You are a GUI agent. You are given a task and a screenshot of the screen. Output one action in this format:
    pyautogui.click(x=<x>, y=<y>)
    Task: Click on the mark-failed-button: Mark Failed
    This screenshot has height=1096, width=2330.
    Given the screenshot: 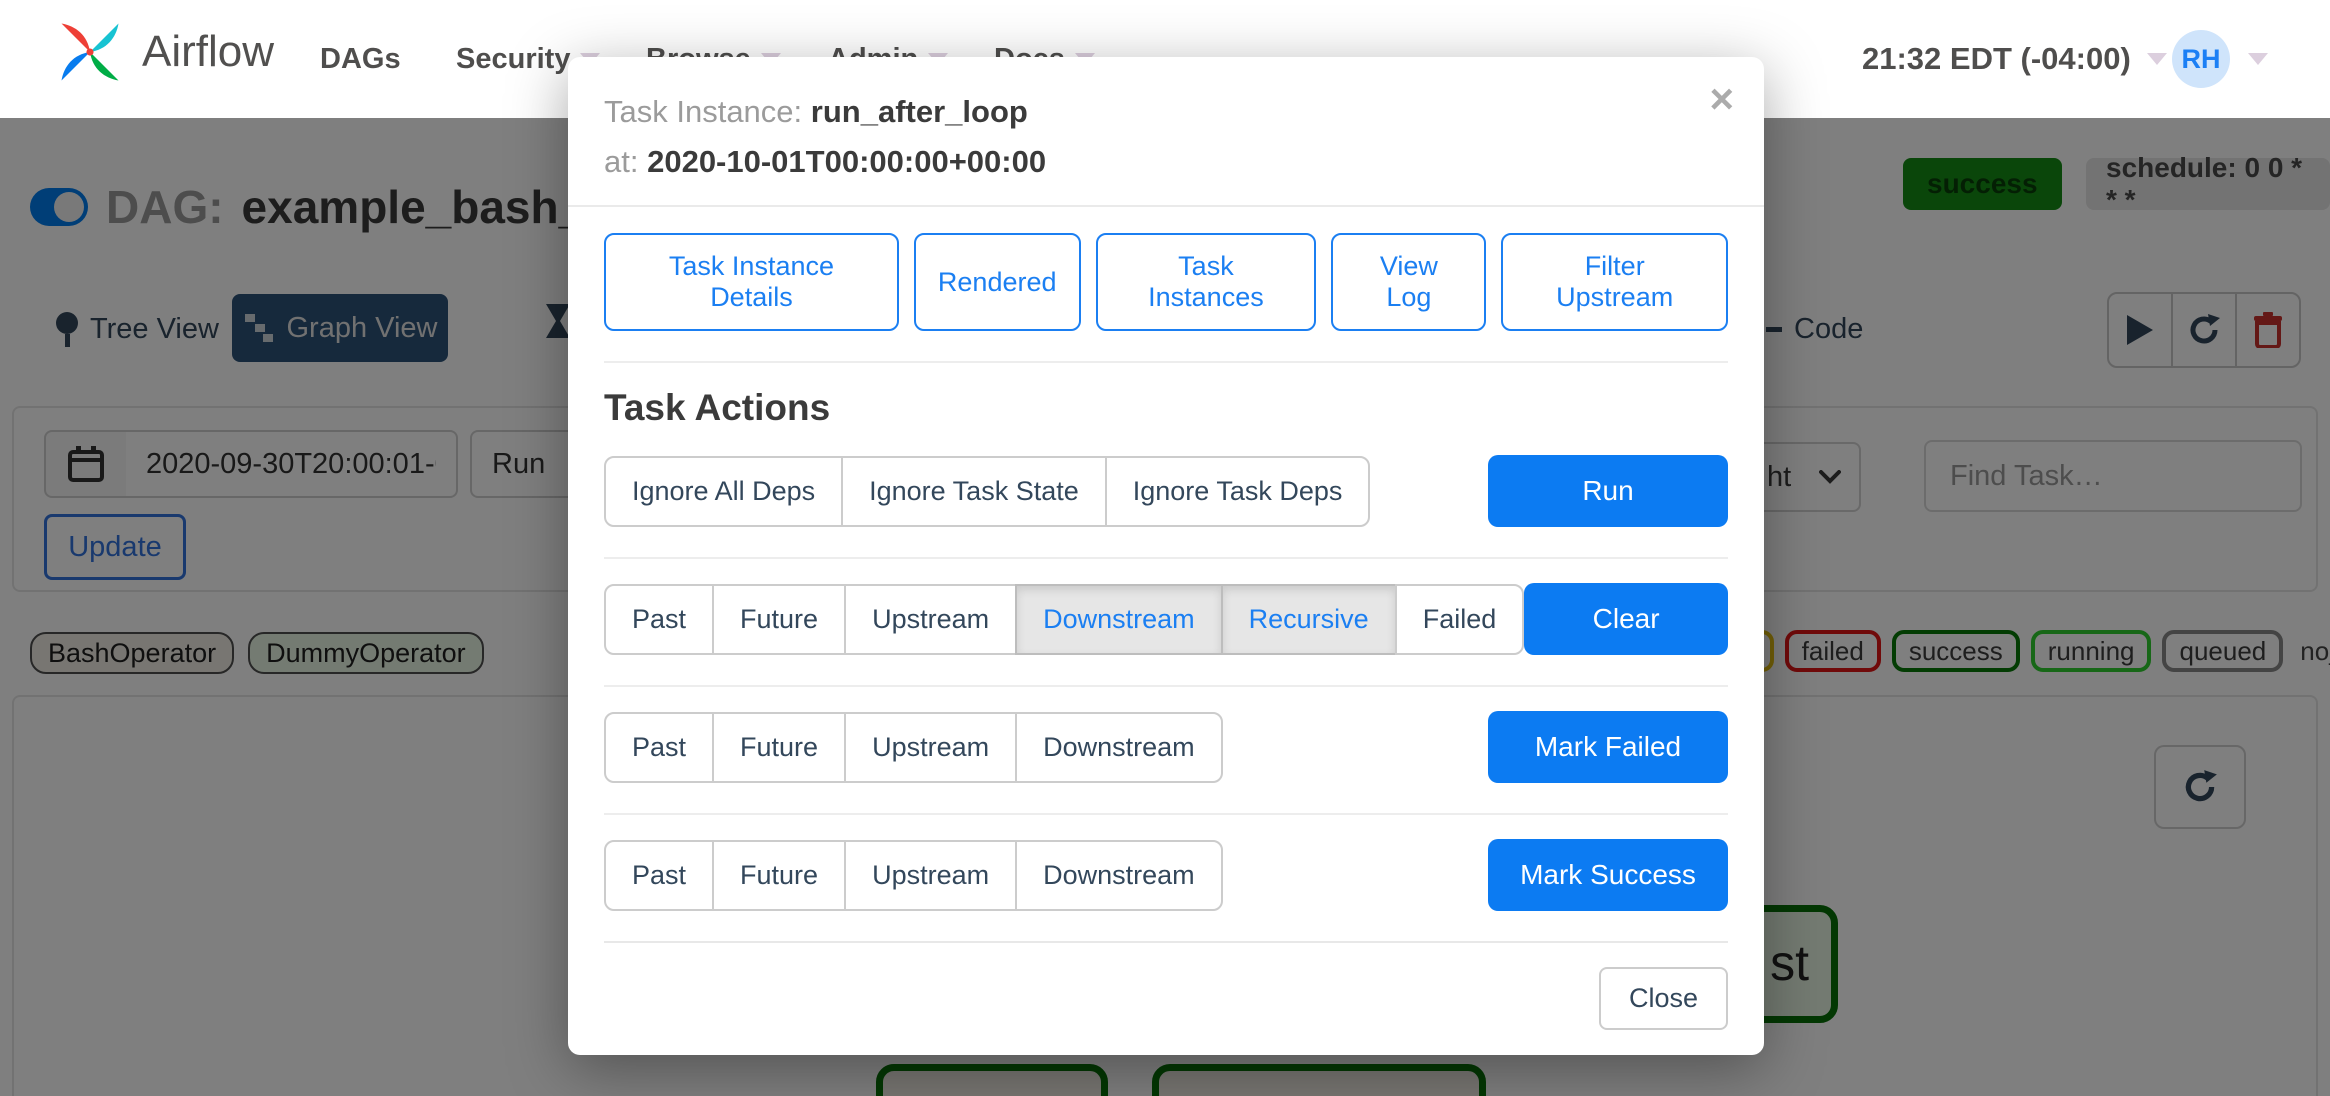 What is the action you would take?
    pyautogui.click(x=1608, y=747)
    